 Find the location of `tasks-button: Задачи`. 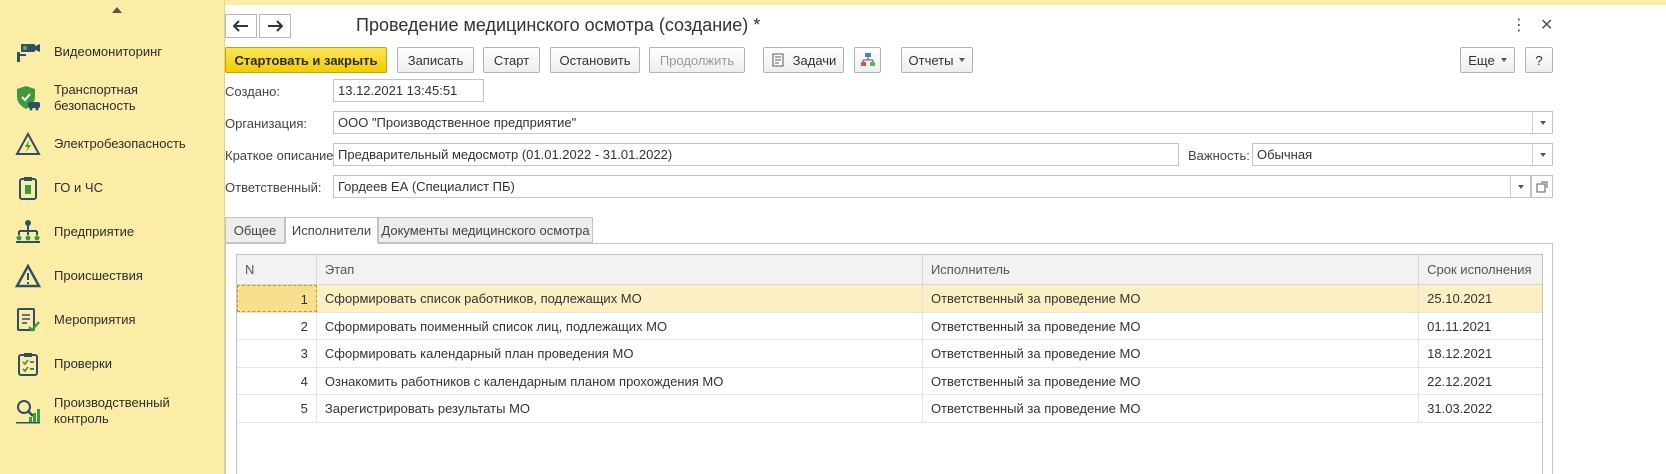

tasks-button: Задачи is located at coordinates (803, 60).